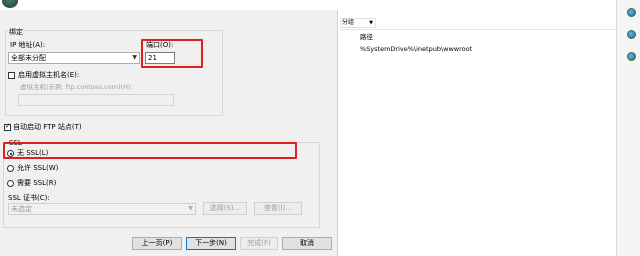 Image resolution: width=640 pixels, height=256 pixels. I want to click on cancel-button: 取消, so click(307, 243).